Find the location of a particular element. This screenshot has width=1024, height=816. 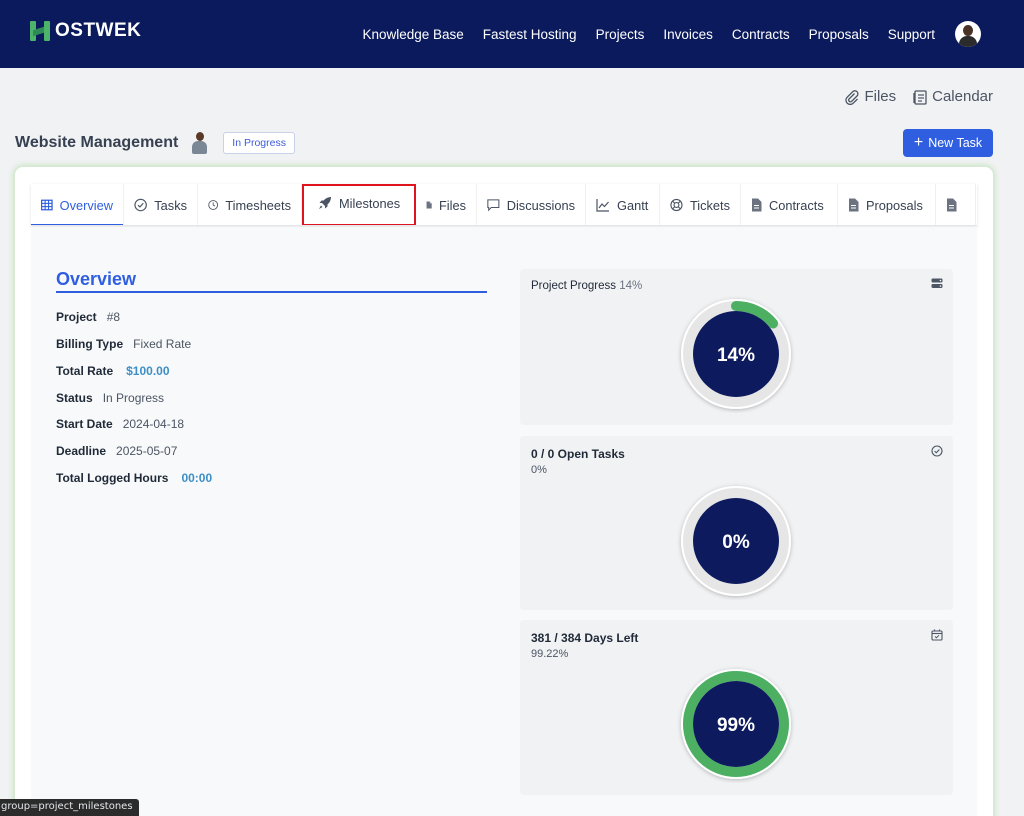

nav-fastest-hosting: Fastest Hosting is located at coordinates (530, 34).